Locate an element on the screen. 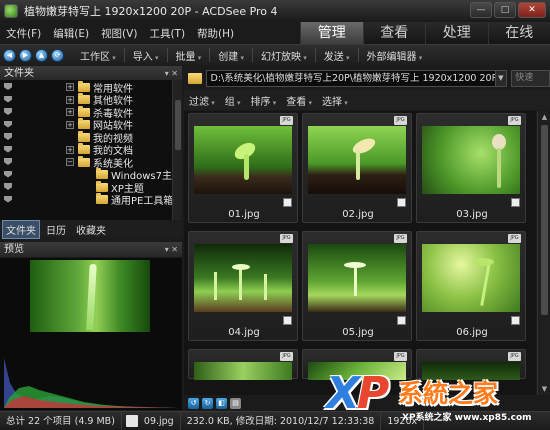 The image size is (550, 430). menu-file: 文件(F) is located at coordinates (23, 33).